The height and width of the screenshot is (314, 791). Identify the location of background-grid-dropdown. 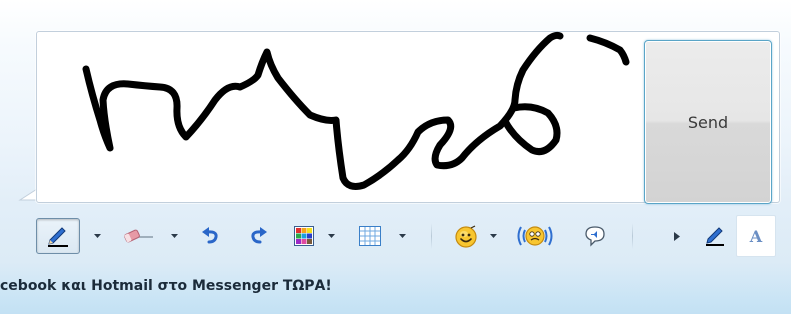
(402, 236).